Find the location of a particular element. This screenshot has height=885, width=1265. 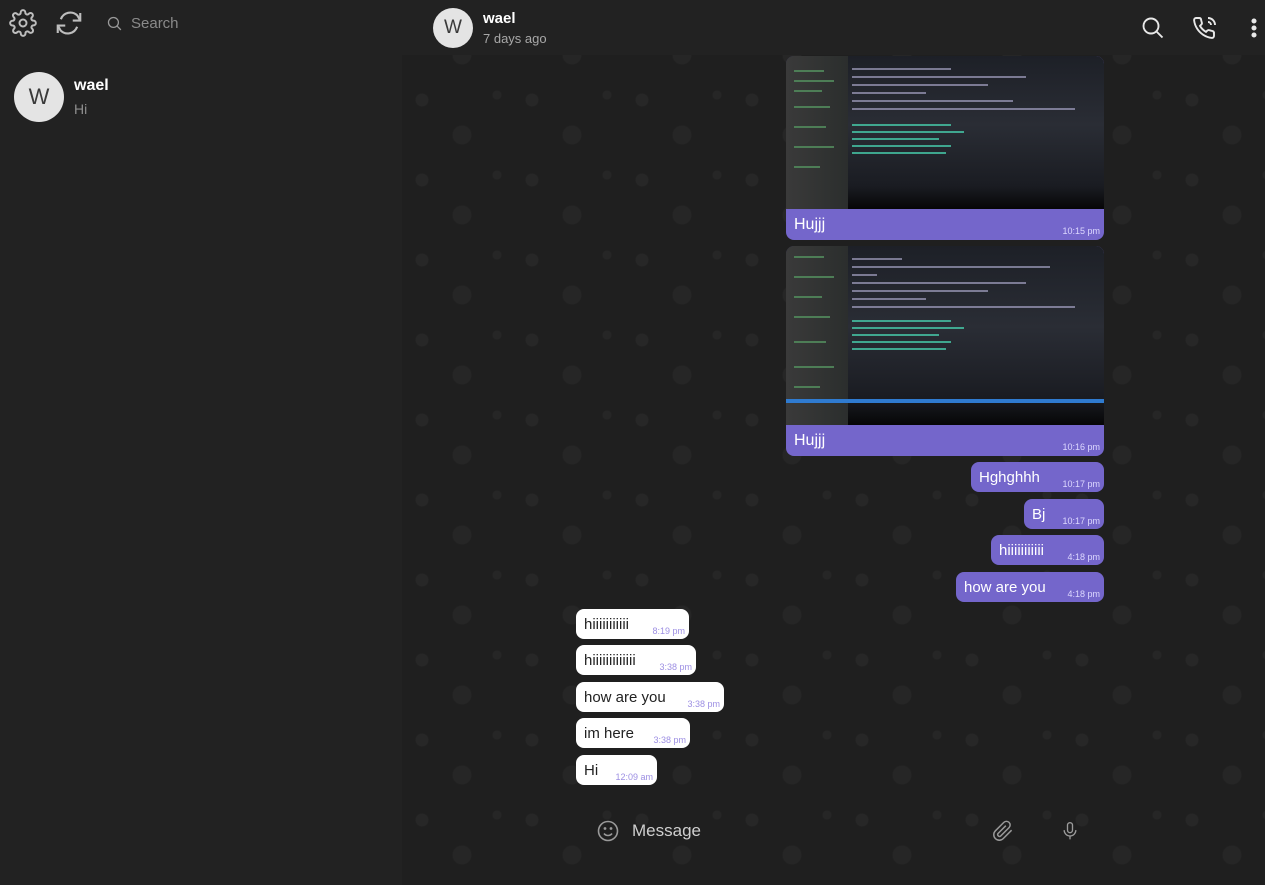

search-bar is located at coordinates (236, 23).